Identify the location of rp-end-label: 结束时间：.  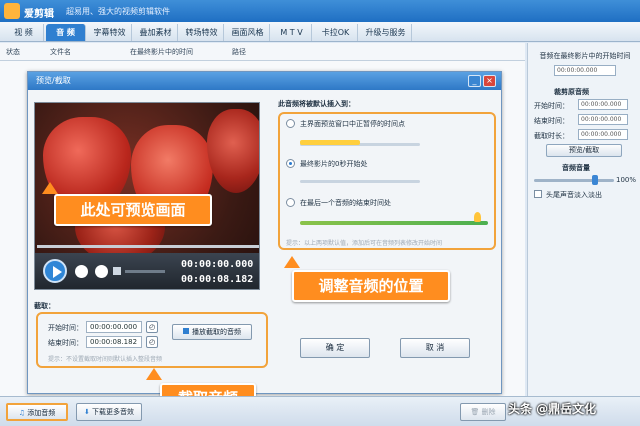
(551, 121).